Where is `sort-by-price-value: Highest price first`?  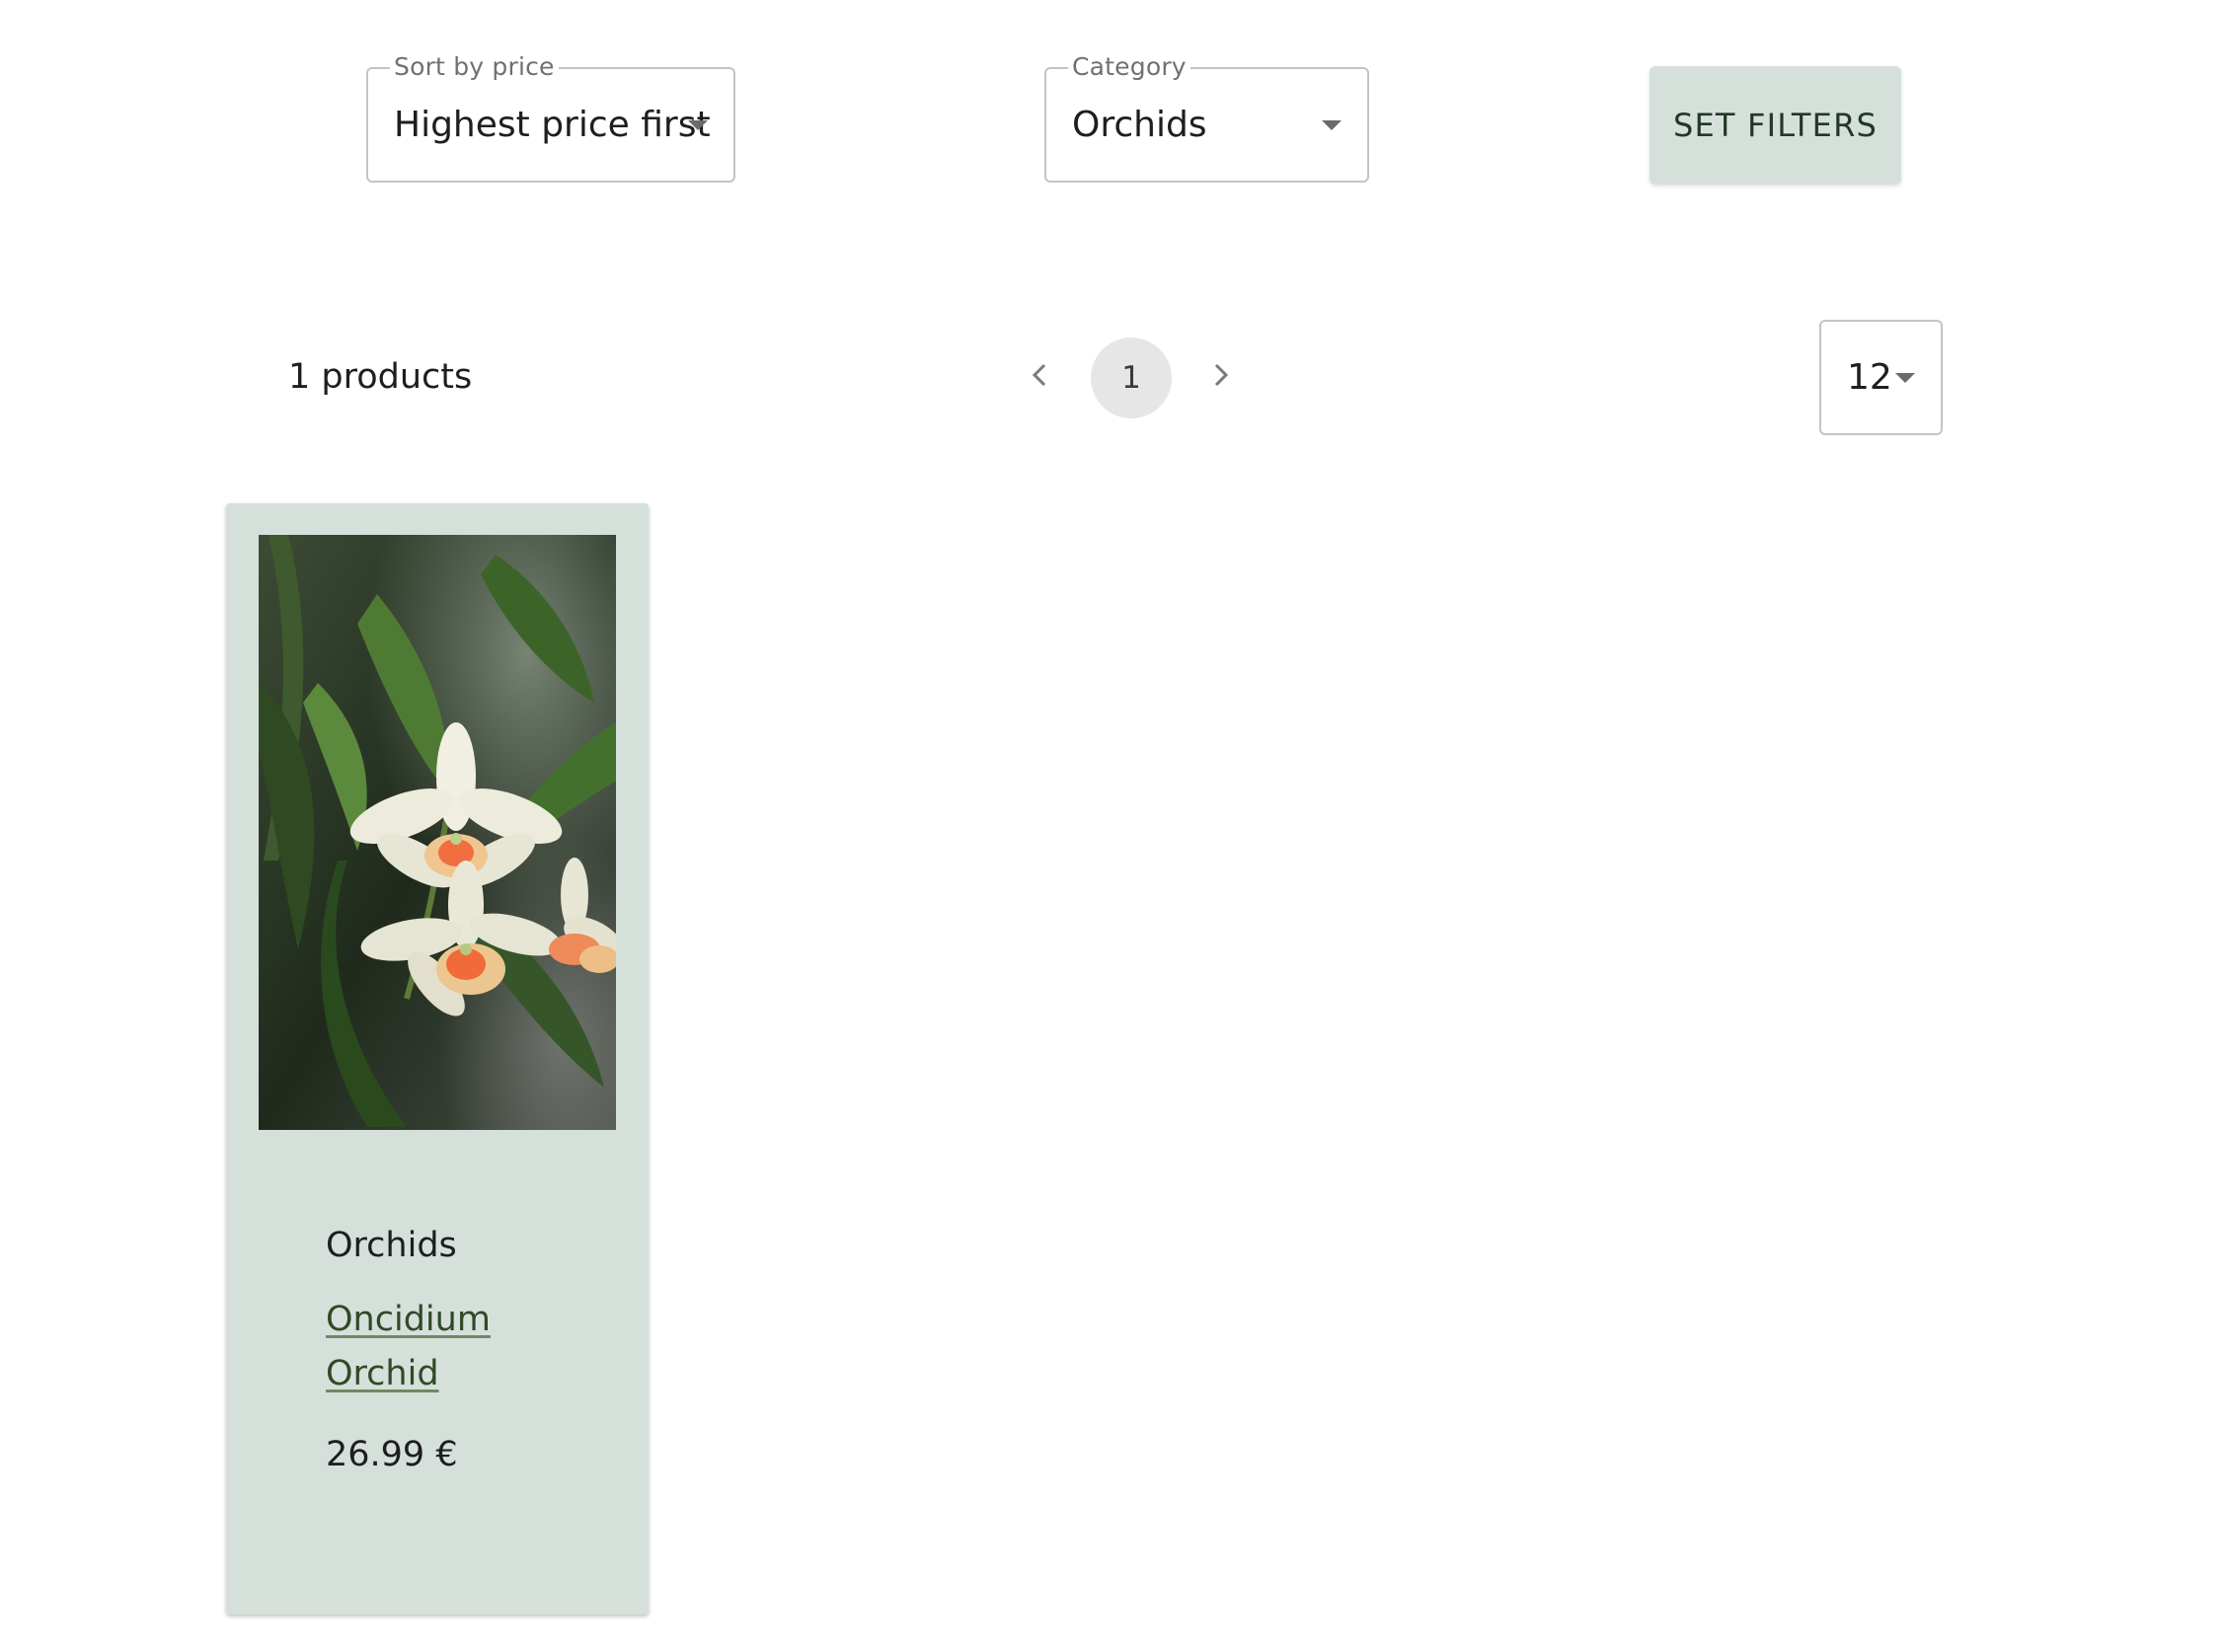
sort-by-price-value: Highest price first is located at coordinates (552, 125).